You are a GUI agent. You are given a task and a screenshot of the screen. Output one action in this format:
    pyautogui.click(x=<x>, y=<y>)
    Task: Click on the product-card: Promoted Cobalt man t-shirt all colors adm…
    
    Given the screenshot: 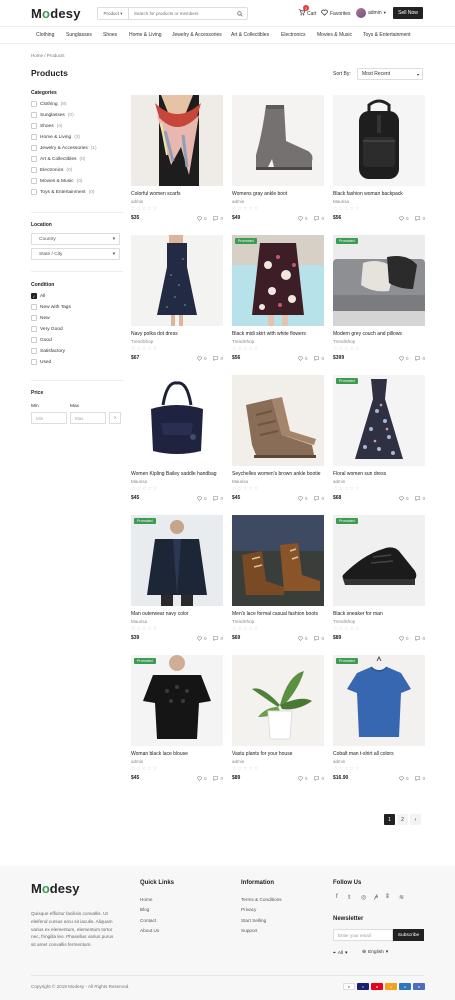 What is the action you would take?
    pyautogui.click(x=379, y=718)
    